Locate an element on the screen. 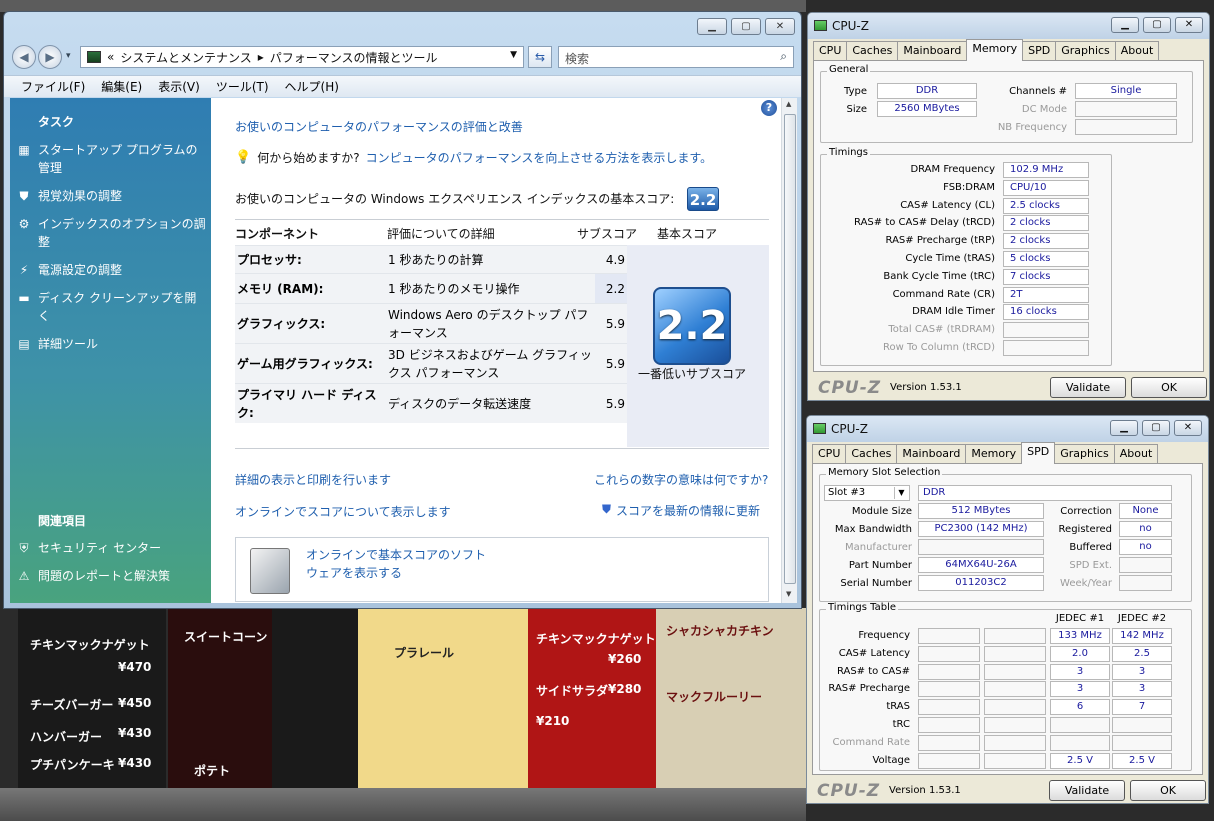 This screenshot has height=821, width=1214. task-label: 視覚効果の調整 is located at coordinates (80, 196).